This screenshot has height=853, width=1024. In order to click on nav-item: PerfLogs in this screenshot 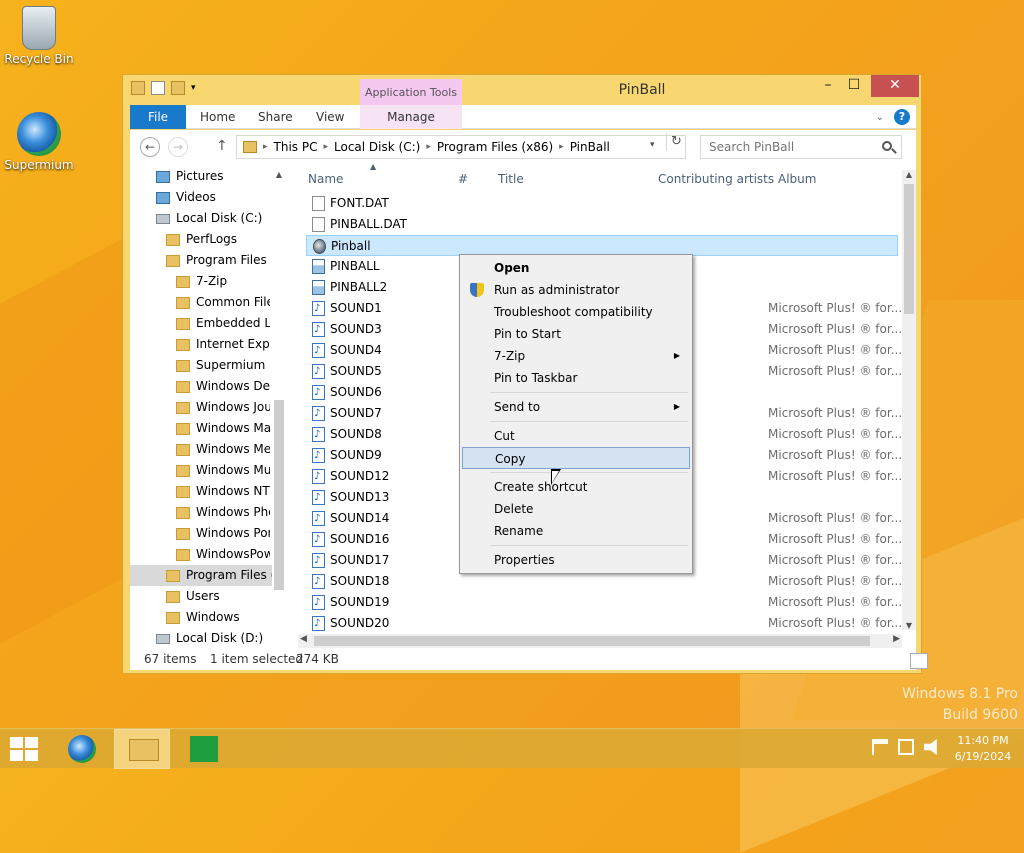, I will do `click(200, 239)`.